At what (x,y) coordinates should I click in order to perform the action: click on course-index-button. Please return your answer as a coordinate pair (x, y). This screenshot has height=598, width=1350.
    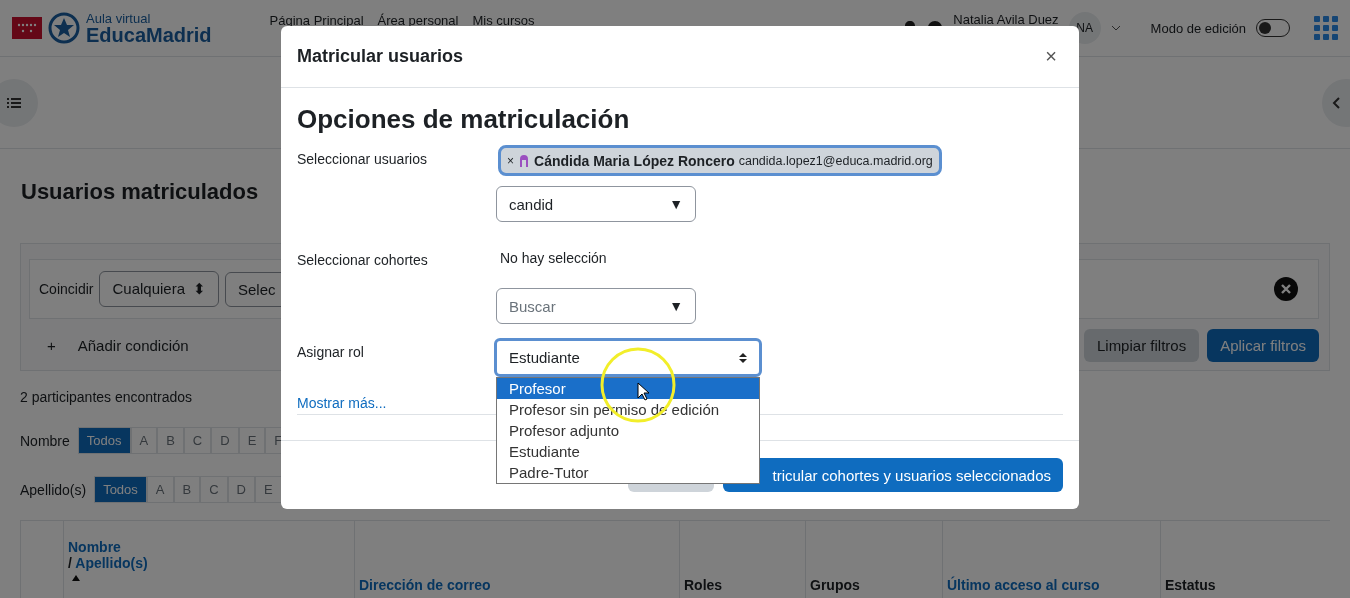
    Looking at the image, I should click on (19, 102).